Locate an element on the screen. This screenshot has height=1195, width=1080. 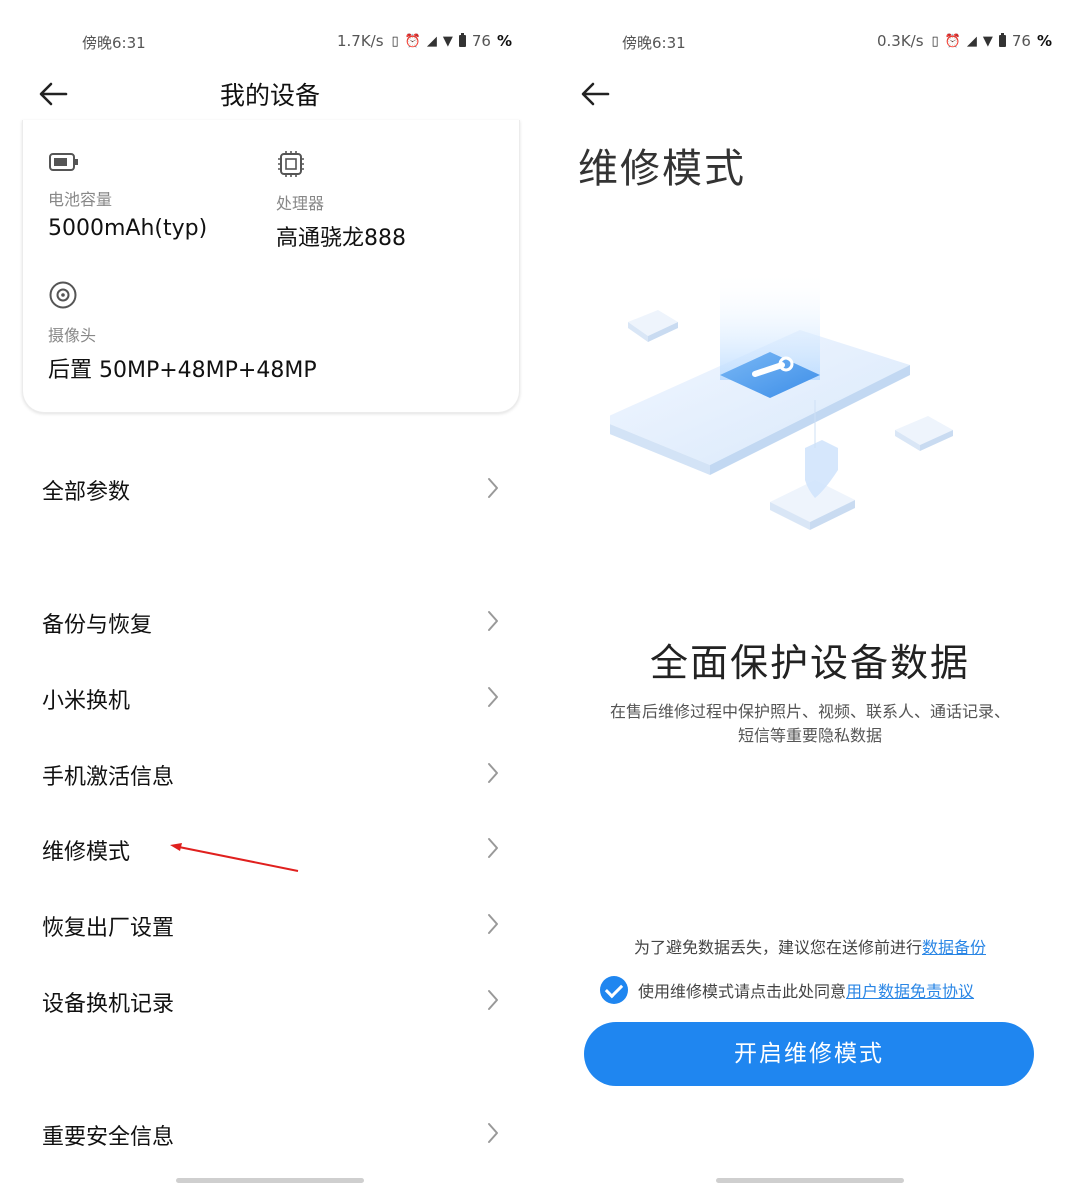
menu-item-safety-info: 重要安全信息 is located at coordinates (270, 1135).